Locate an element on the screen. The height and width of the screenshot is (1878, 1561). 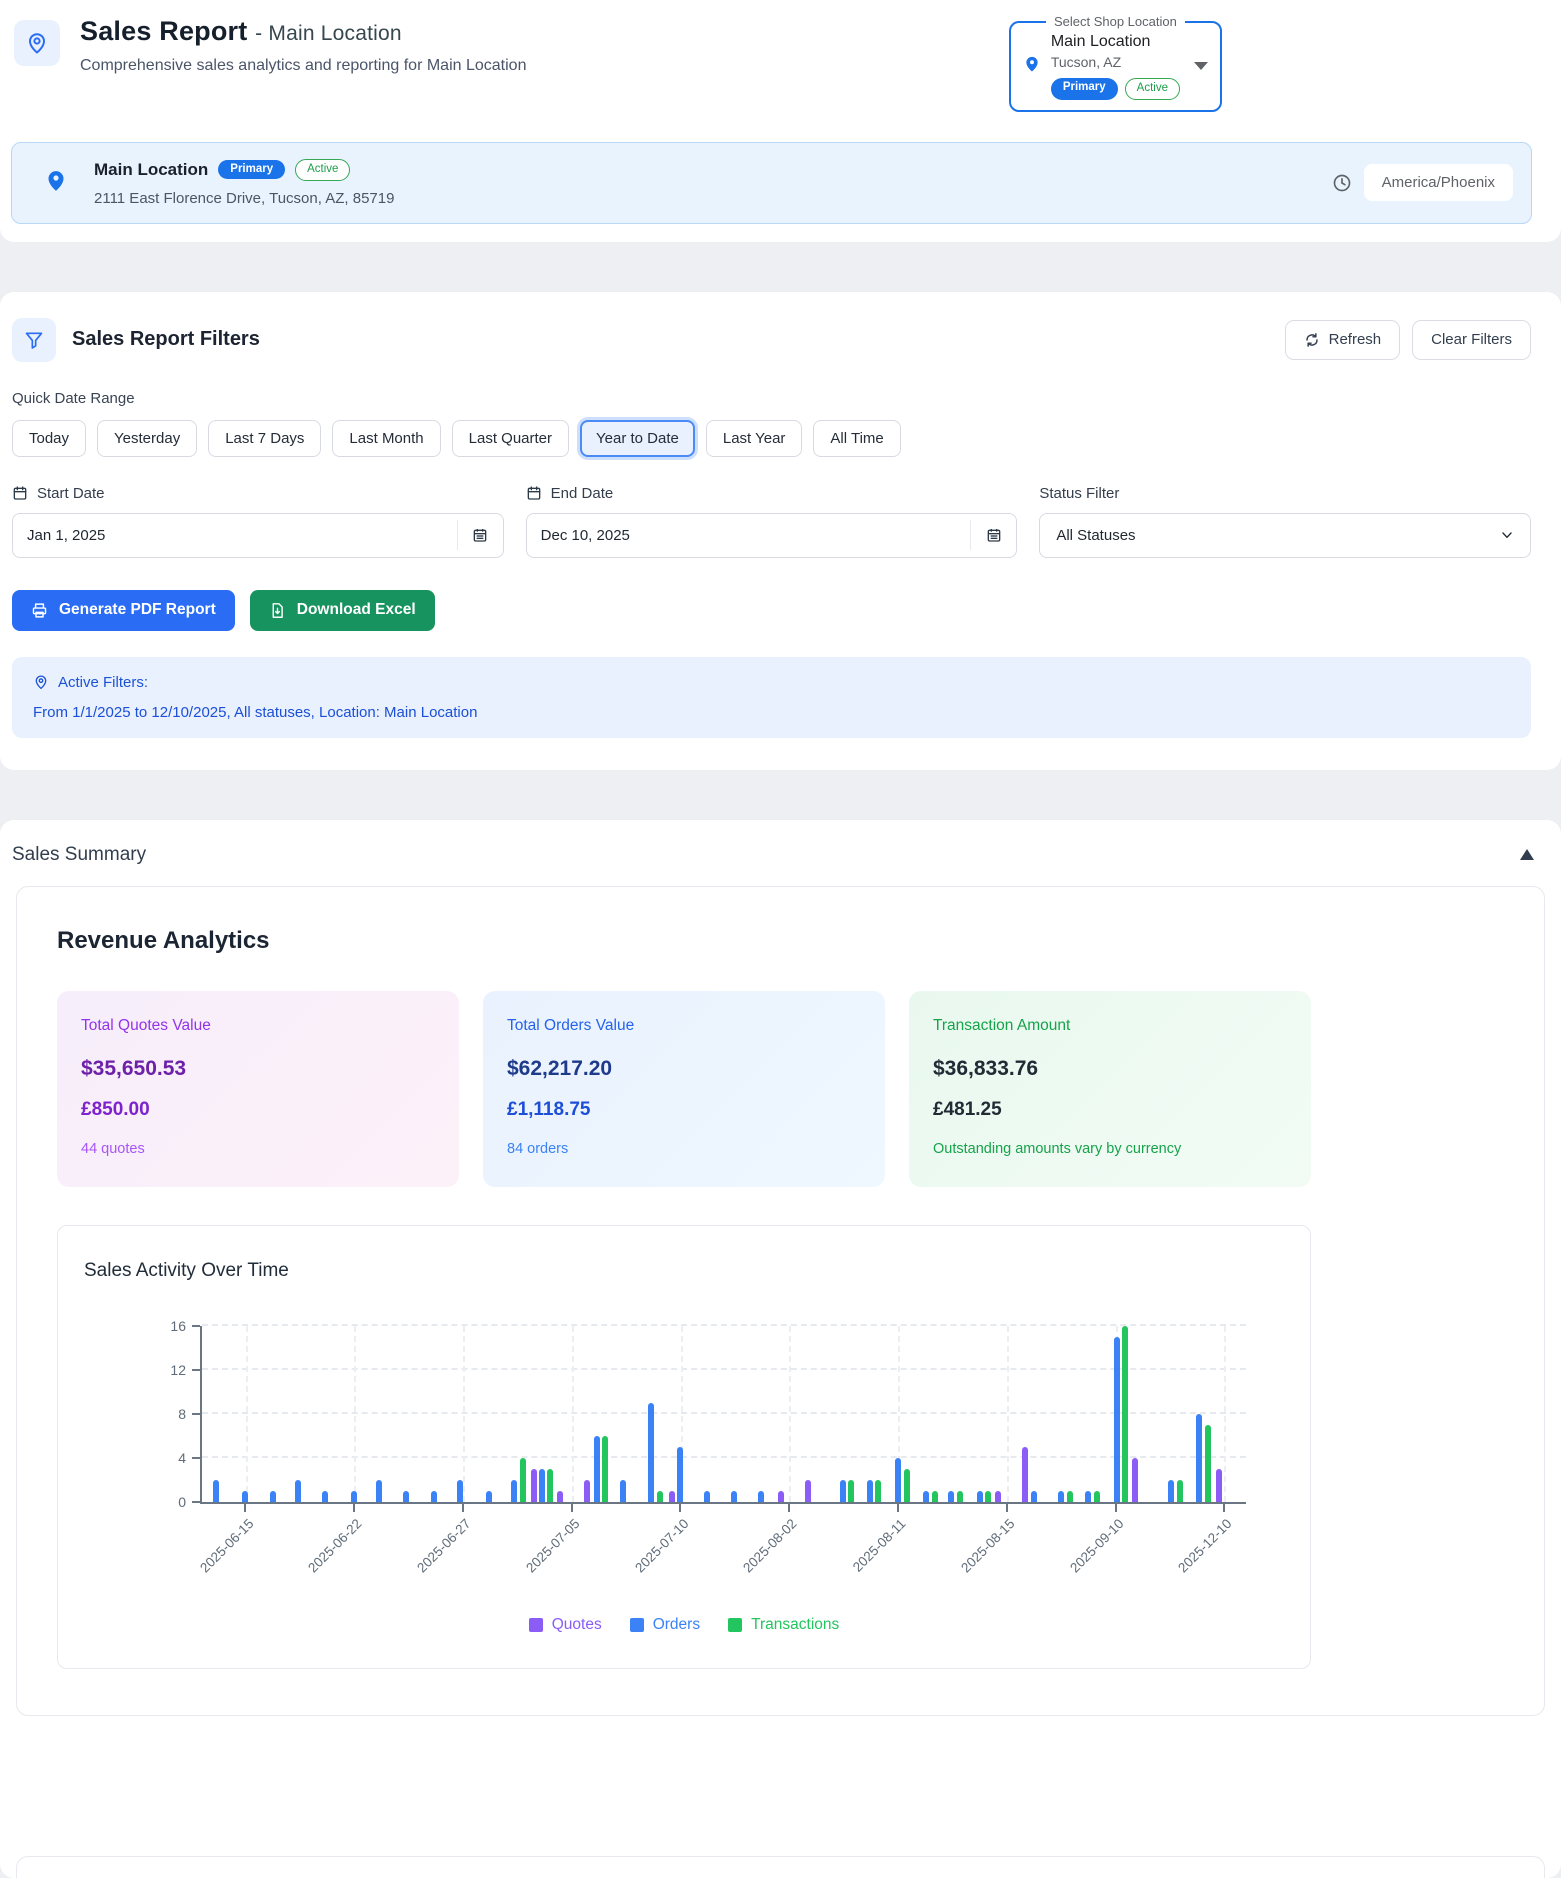
start-date-value: Jan 1, 2025 is located at coordinates (235, 535).